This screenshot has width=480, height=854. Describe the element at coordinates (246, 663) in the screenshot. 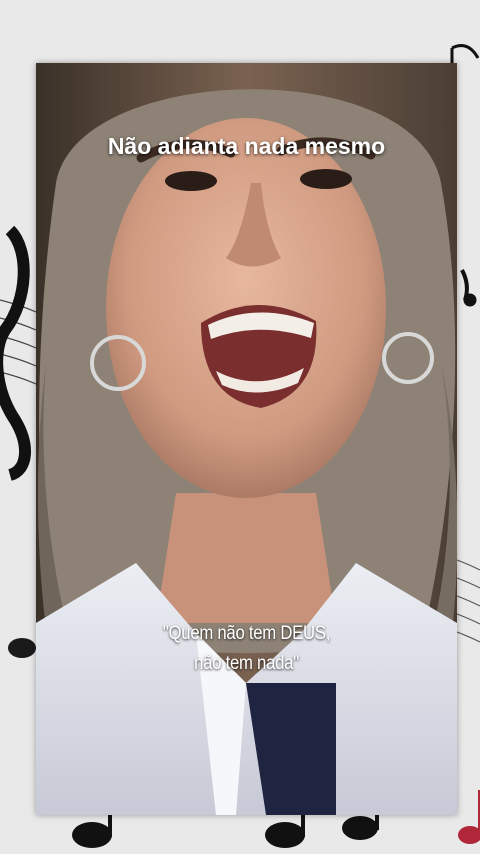

I see `bottom-caption-line2: não tem nada"` at that location.